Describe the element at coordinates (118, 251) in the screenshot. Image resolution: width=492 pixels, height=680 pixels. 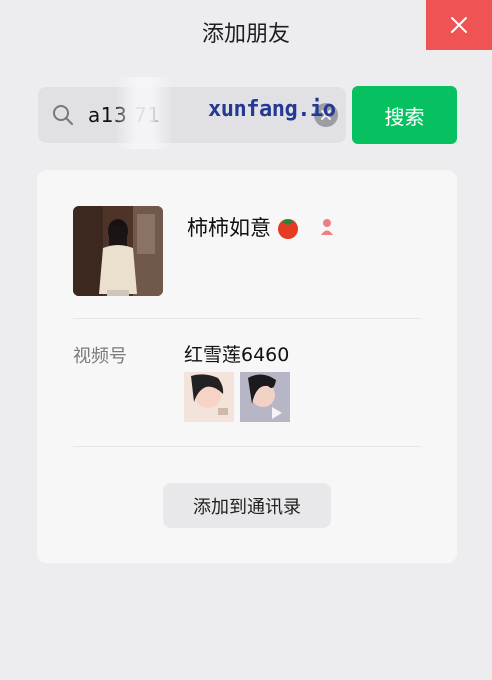
I see `avatar` at that location.